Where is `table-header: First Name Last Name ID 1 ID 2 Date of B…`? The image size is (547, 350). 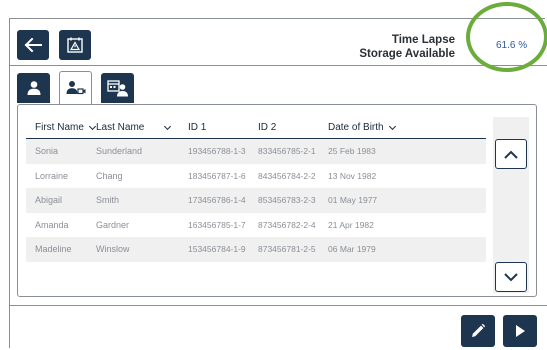 table-header: First Name Last Name ID 1 ID 2 Date of B… is located at coordinates (256, 128).